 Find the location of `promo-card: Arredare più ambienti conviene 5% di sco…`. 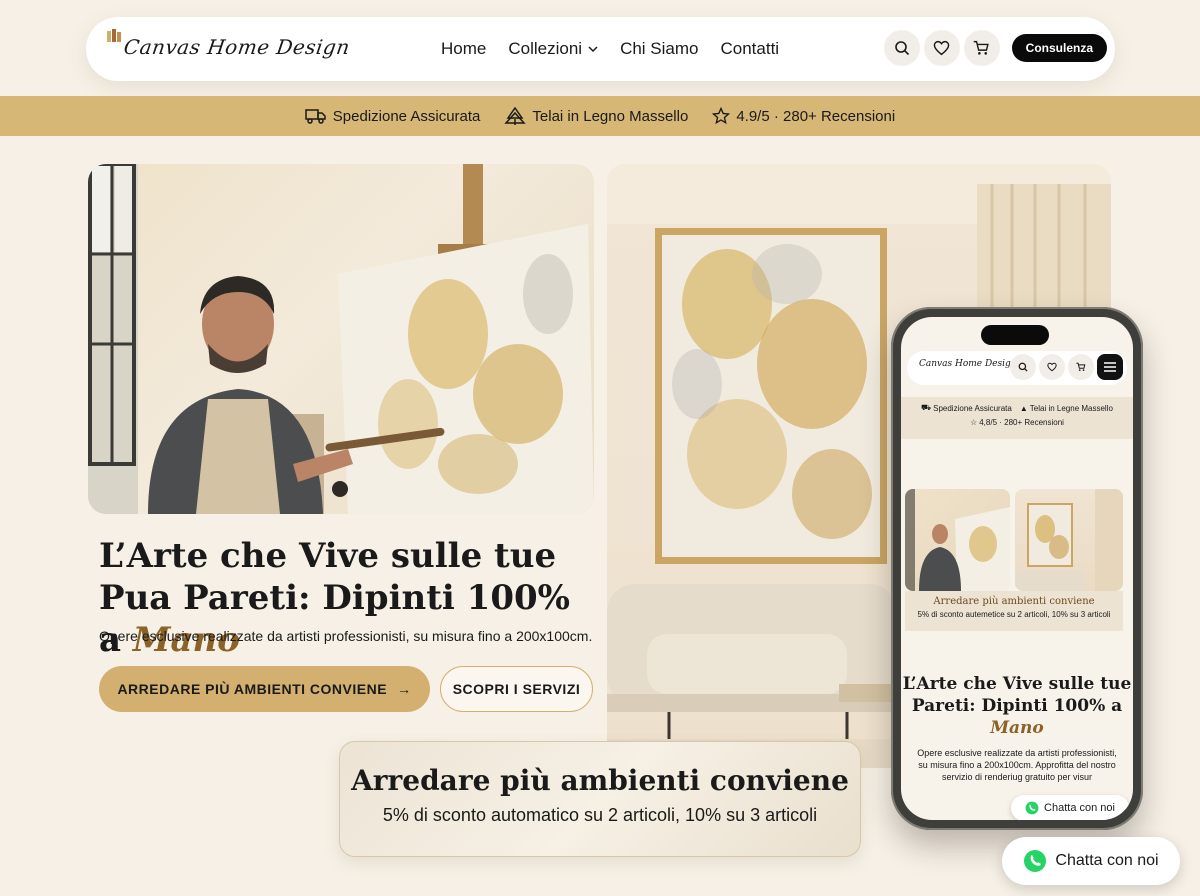

promo-card: Arredare più ambienti conviene 5% di sco… is located at coordinates (600, 799).